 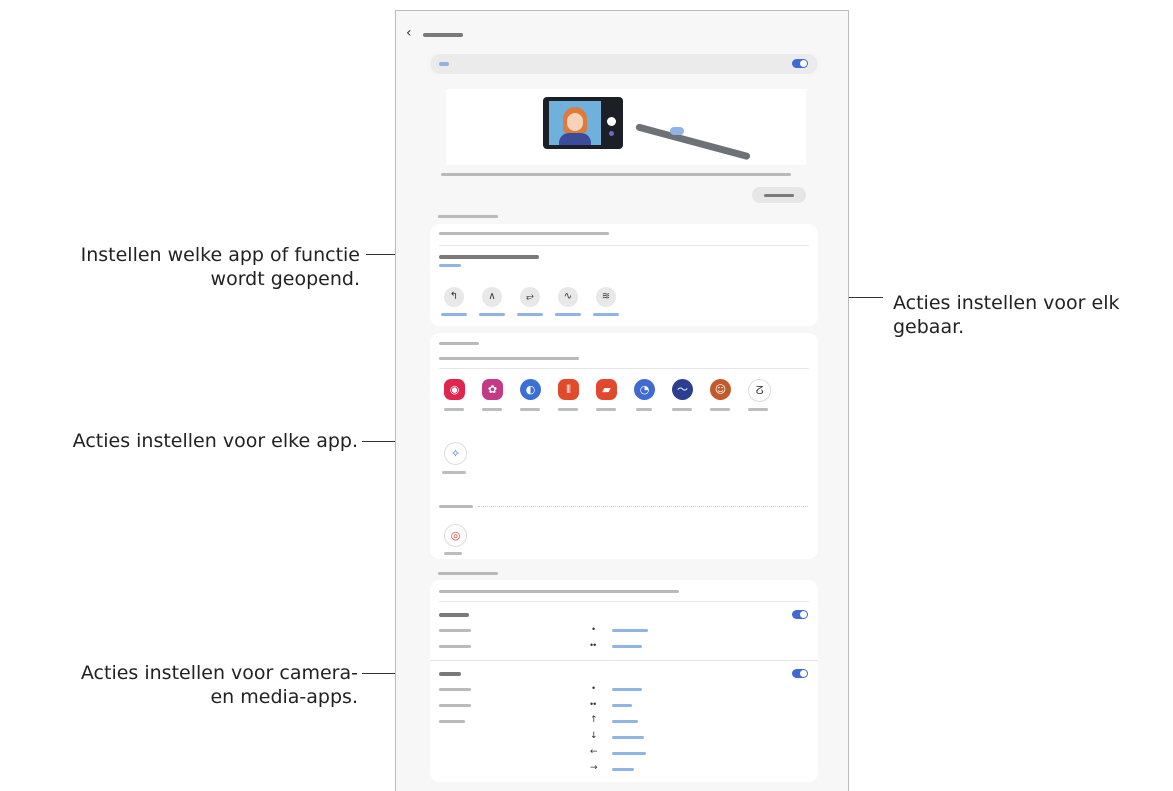 I want to click on arrow-left-icon: ←, so click(x=594, y=752).